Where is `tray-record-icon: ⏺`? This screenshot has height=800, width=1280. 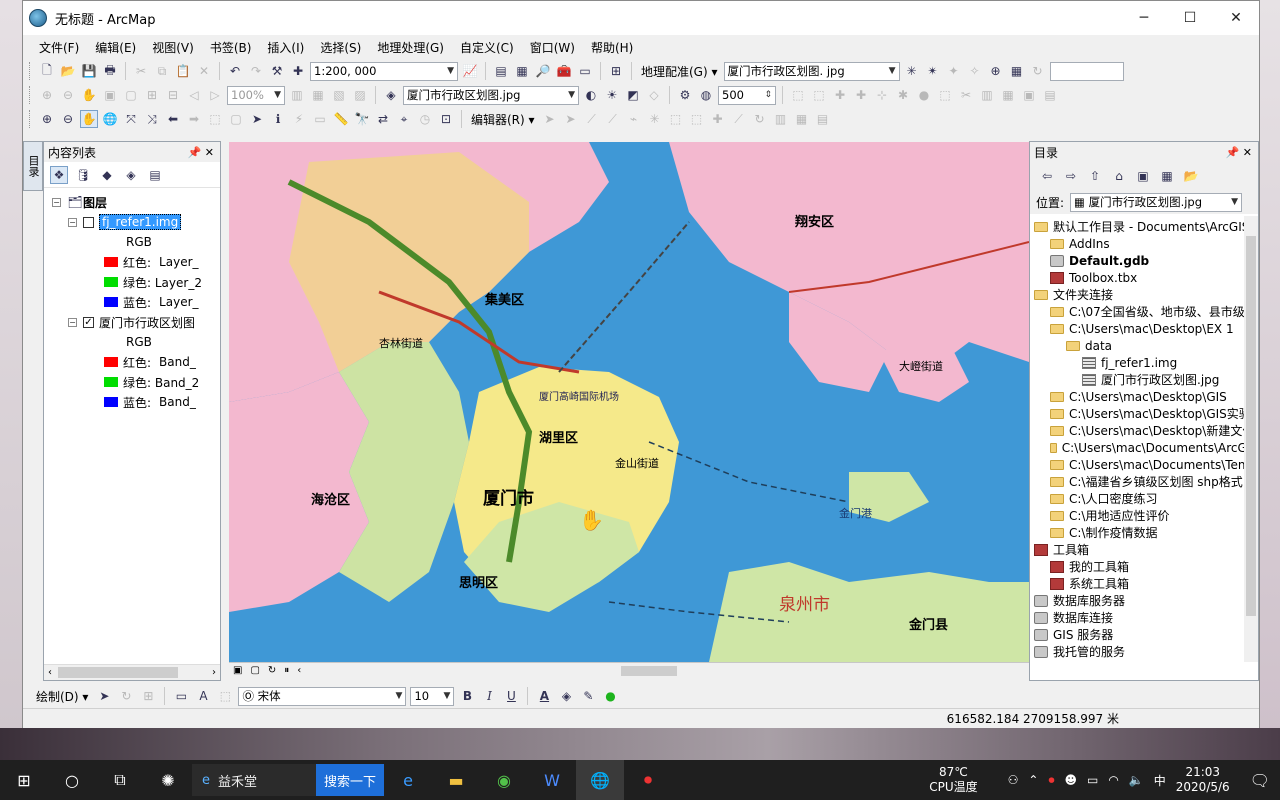
tray-record-icon: ⏺ is located at coordinates (1051, 780).